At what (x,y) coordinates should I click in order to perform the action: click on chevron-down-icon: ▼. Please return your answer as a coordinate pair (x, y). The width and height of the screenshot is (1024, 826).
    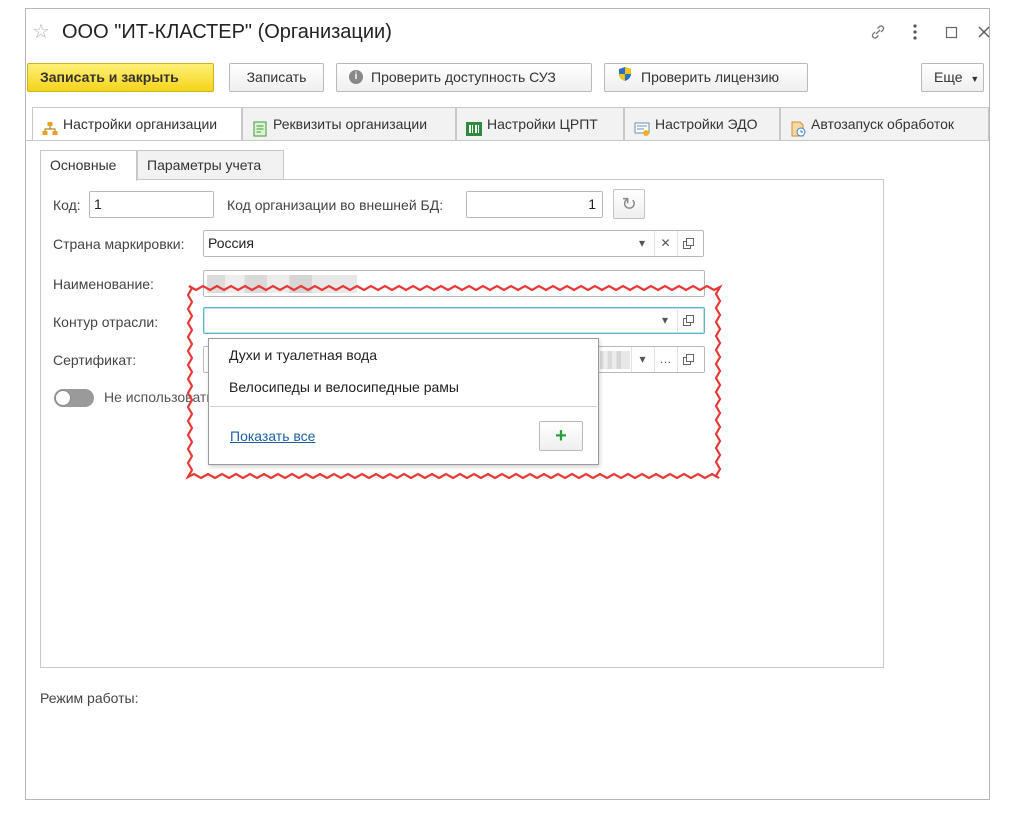
    Looking at the image, I should click on (975, 79).